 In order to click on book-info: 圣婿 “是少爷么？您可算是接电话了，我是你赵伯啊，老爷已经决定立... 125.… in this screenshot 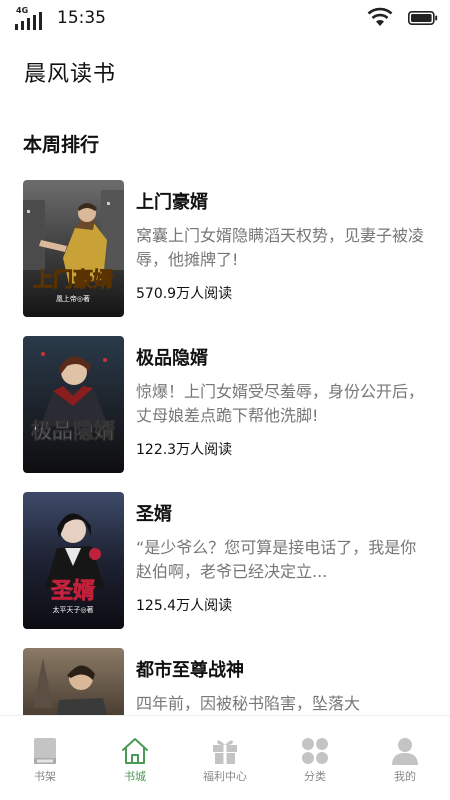, I will do `click(281, 559)`.